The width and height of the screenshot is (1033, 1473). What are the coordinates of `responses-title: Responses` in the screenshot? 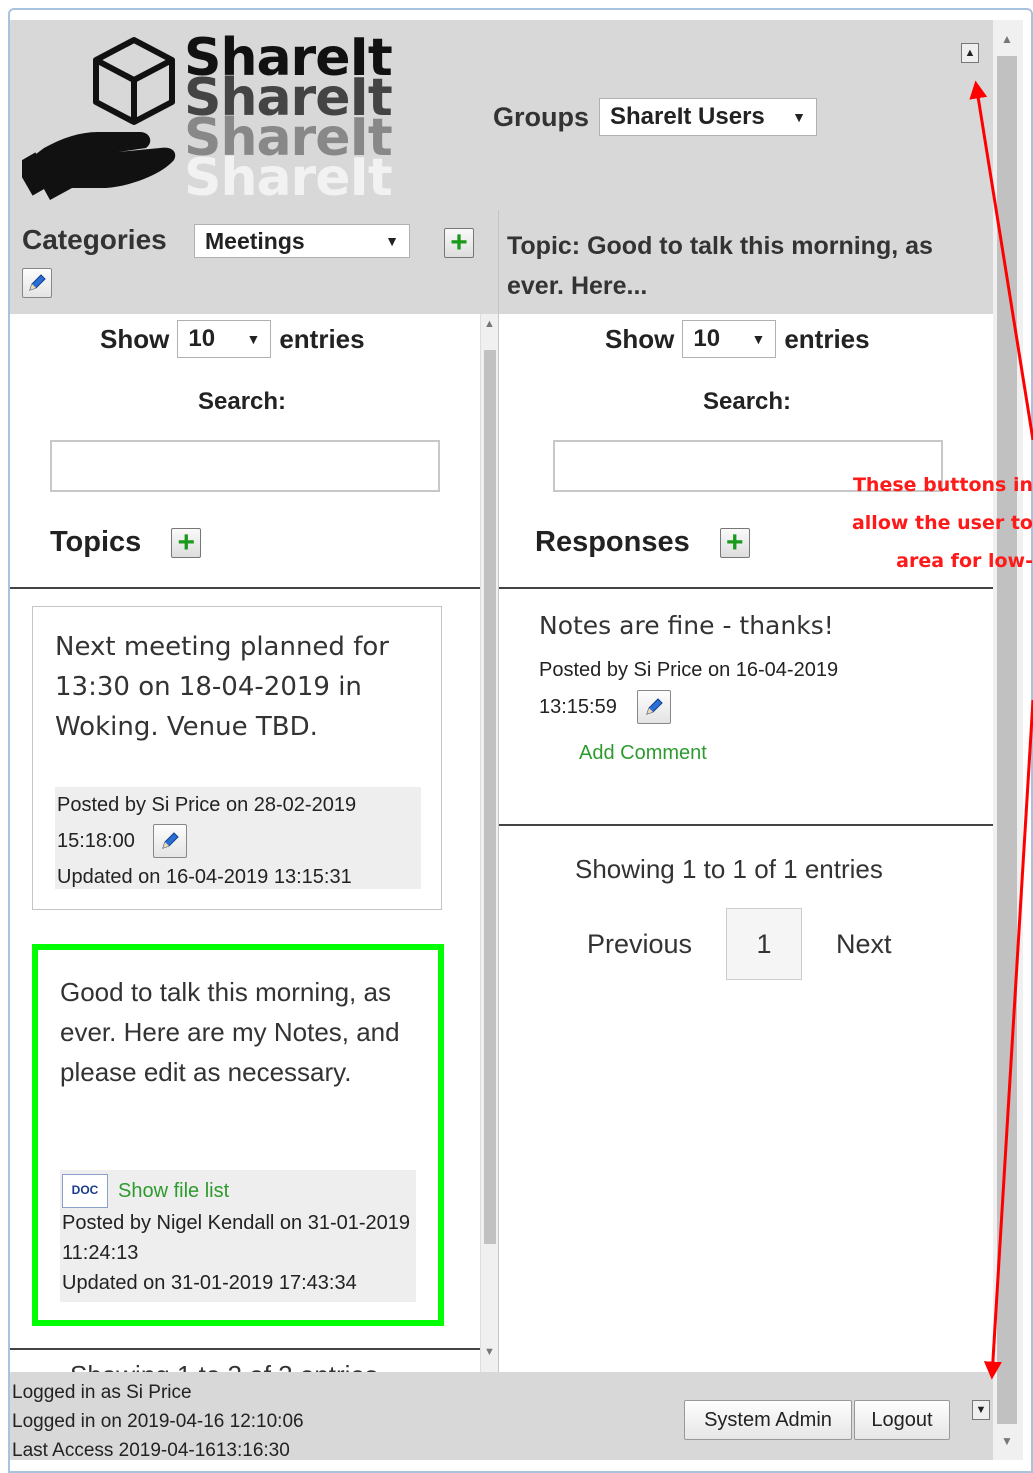 It's located at (612, 542).